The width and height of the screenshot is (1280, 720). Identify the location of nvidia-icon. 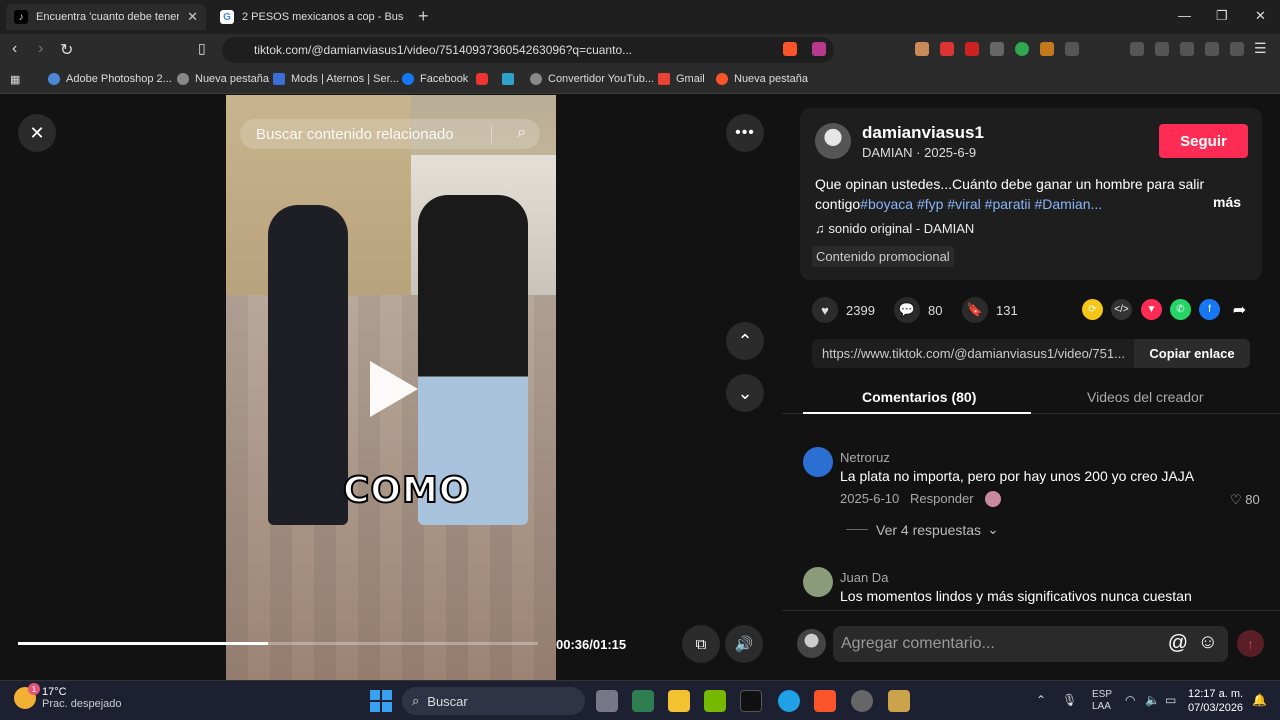
(715, 701).